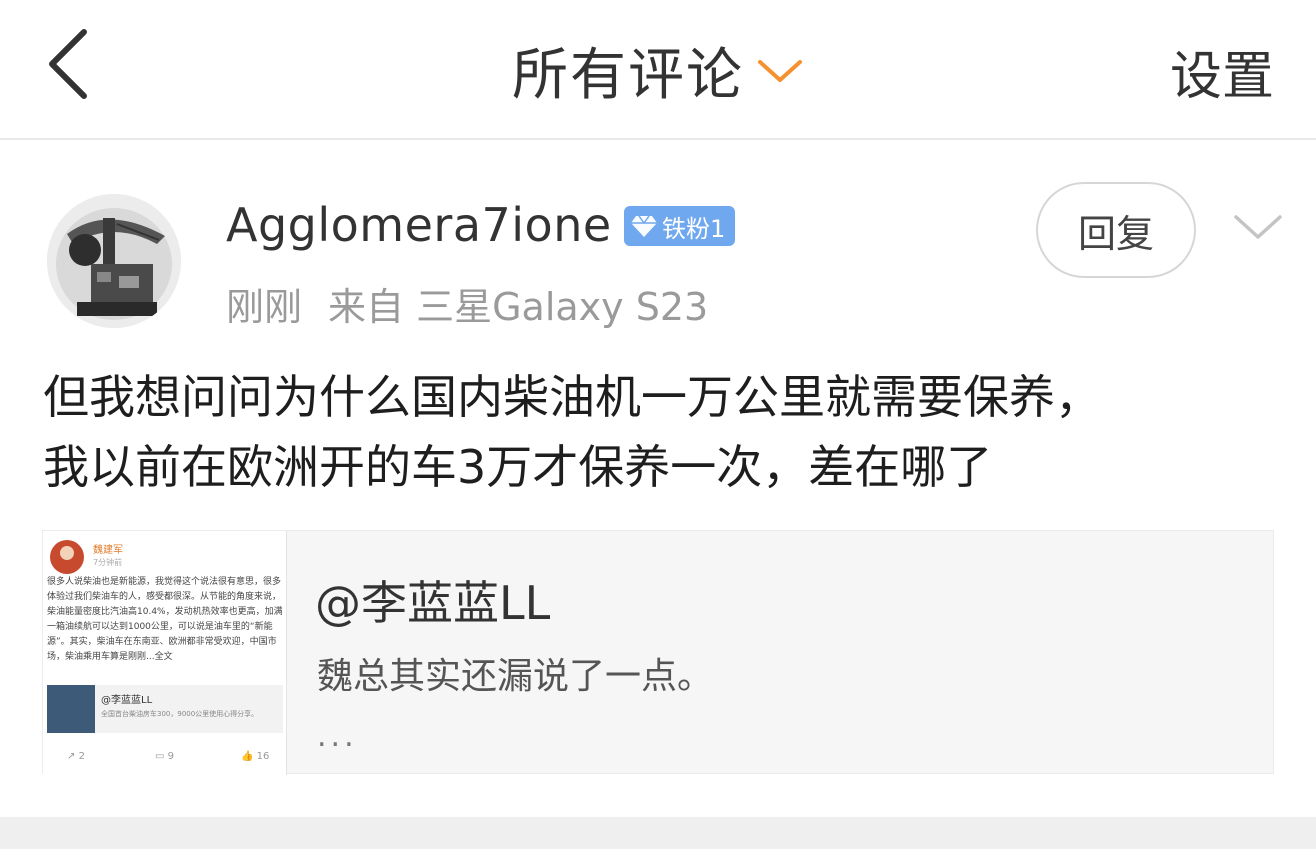 This screenshot has width=1316, height=849. I want to click on avatar, so click(114, 261).